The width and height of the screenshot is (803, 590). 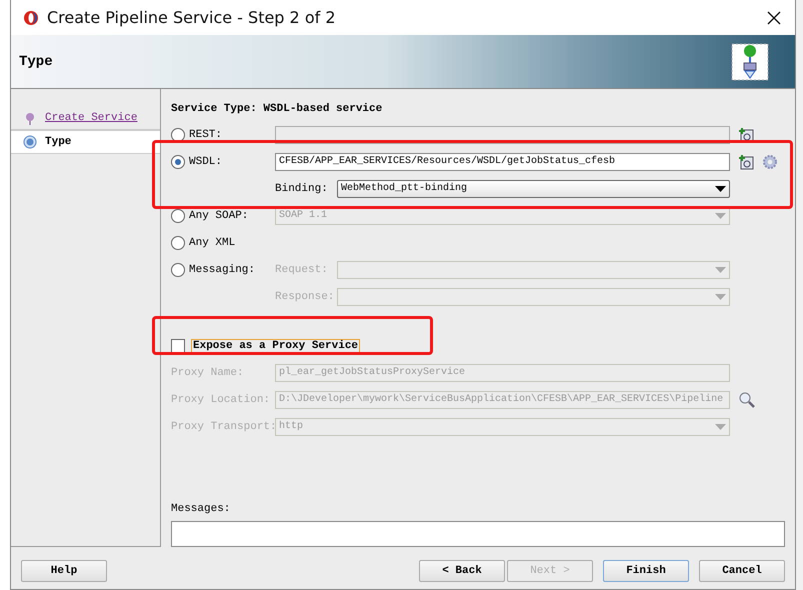 What do you see at coordinates (277, 110) in the screenshot?
I see `service-type-heading: Service Type: WSDL-based service` at bounding box center [277, 110].